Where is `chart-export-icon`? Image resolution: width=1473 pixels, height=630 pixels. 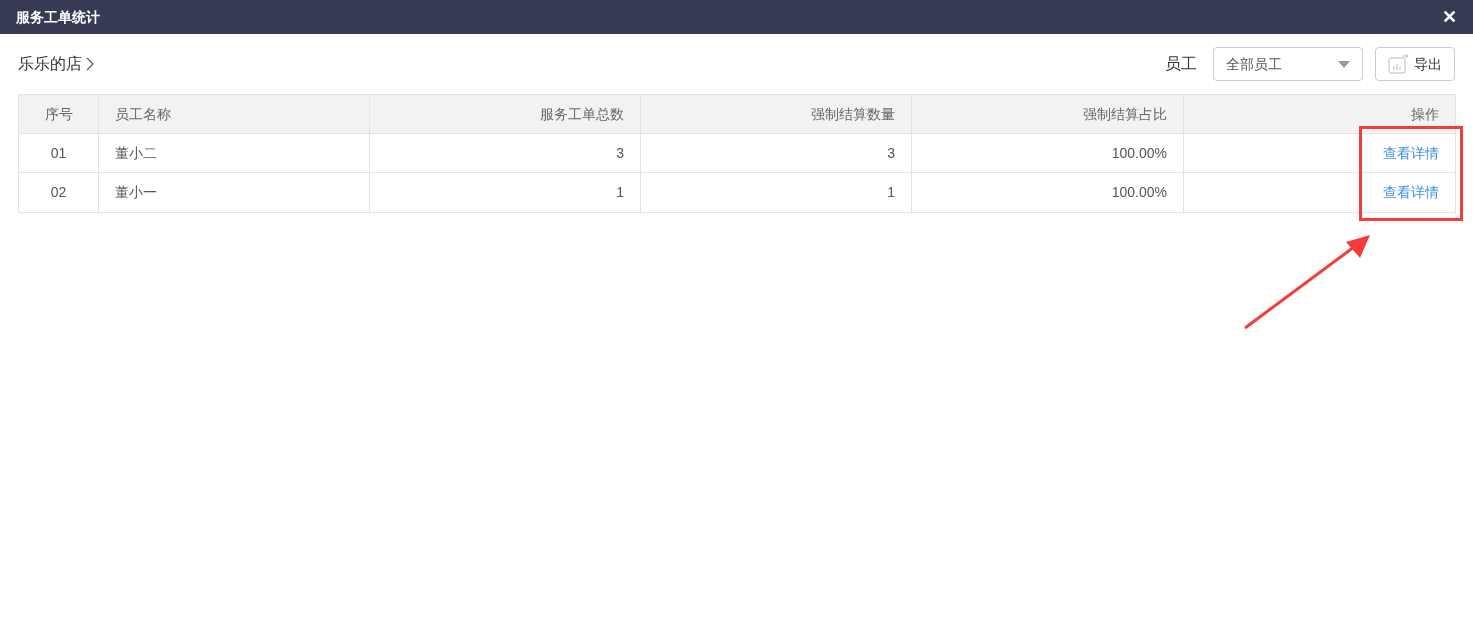 chart-export-icon is located at coordinates (1399, 64).